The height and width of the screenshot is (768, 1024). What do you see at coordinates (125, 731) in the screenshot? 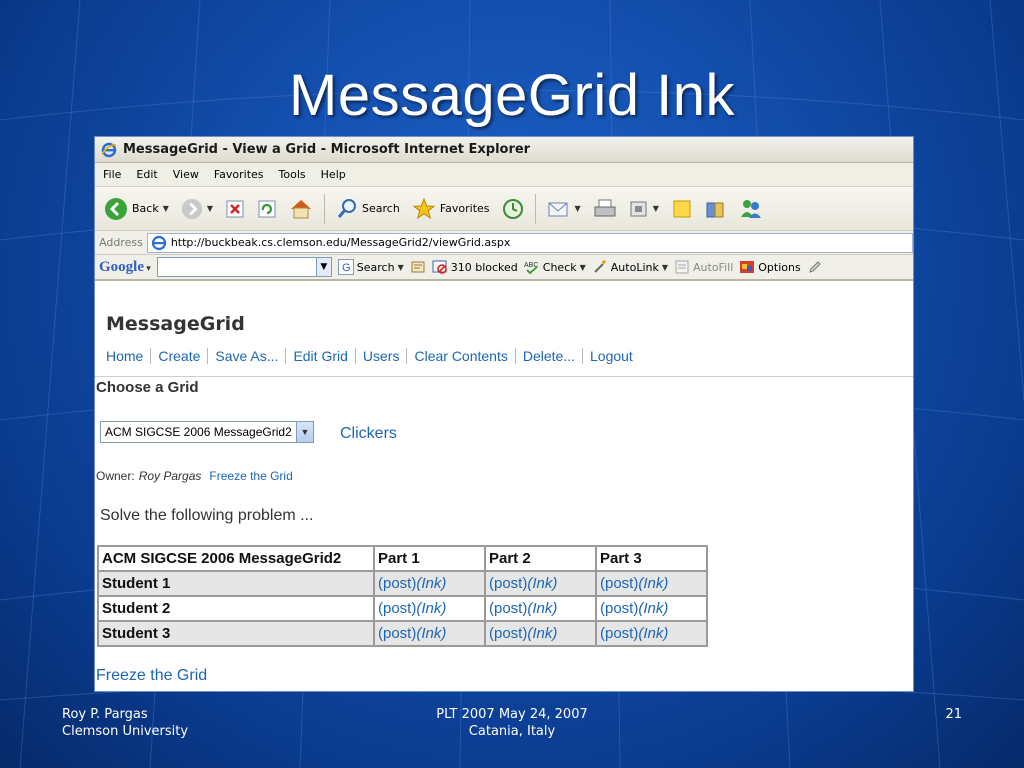
I see `footer-affiliation: Clemson University` at bounding box center [125, 731].